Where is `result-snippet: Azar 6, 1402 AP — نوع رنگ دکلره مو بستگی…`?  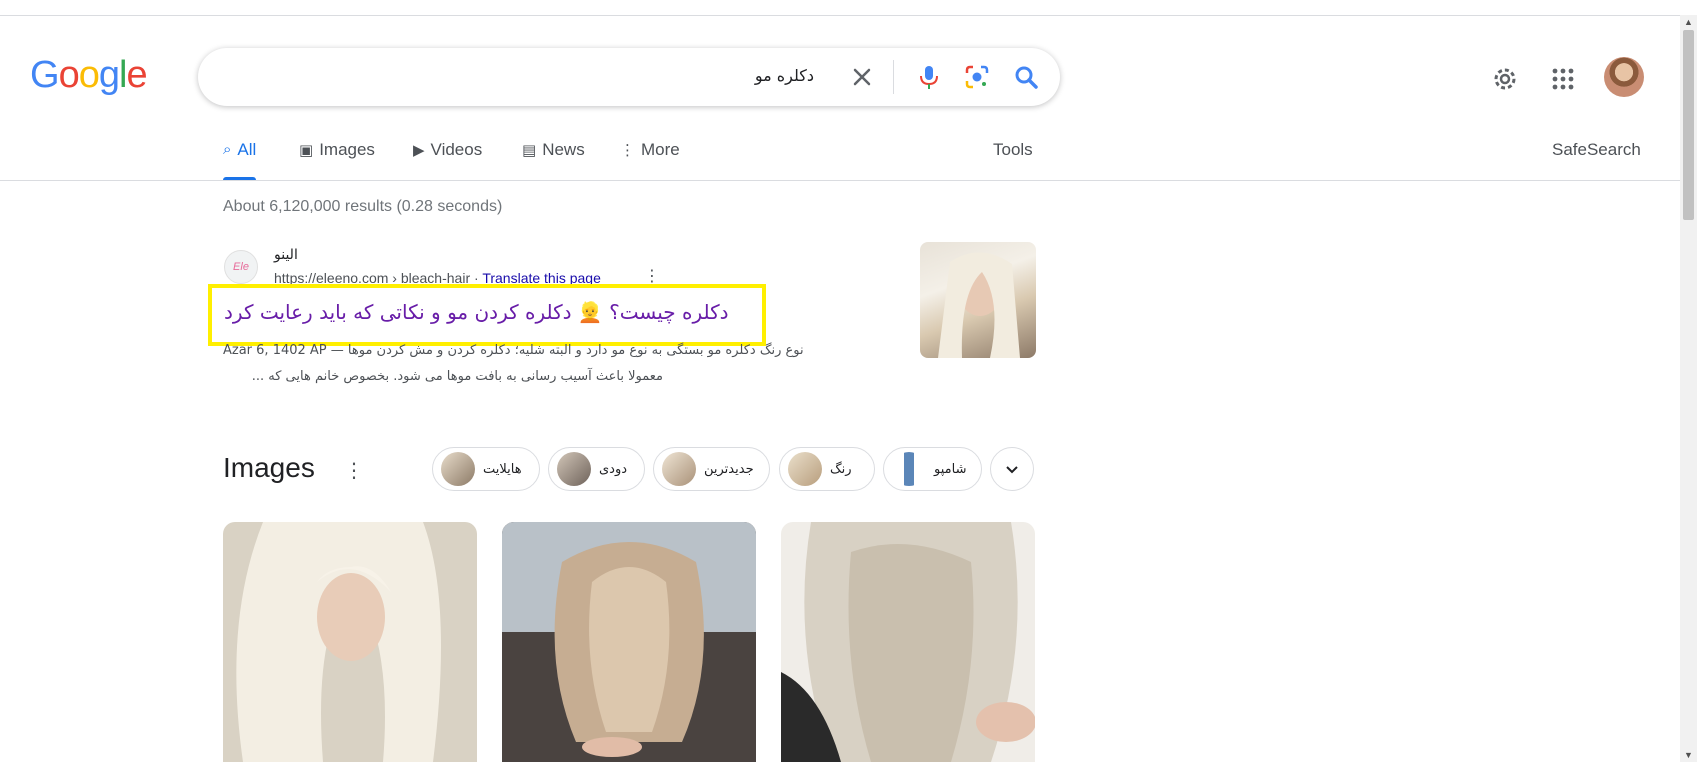 result-snippet: Azar 6, 1402 AP — نوع رنگ دکلره مو بستگی… is located at coordinates (548, 364).